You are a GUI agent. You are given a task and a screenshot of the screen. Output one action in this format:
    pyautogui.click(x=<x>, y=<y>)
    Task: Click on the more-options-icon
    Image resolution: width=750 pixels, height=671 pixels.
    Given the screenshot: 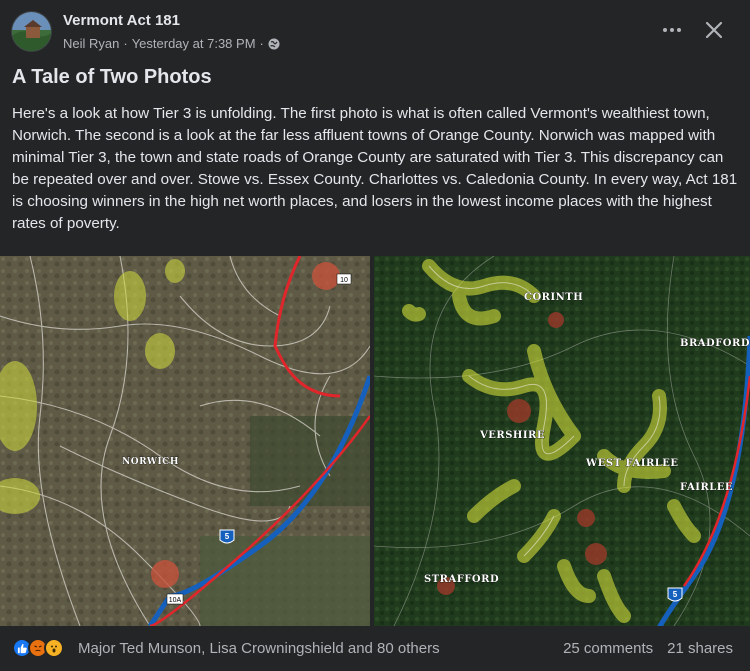 What is the action you would take?
    pyautogui.click(x=672, y=30)
    